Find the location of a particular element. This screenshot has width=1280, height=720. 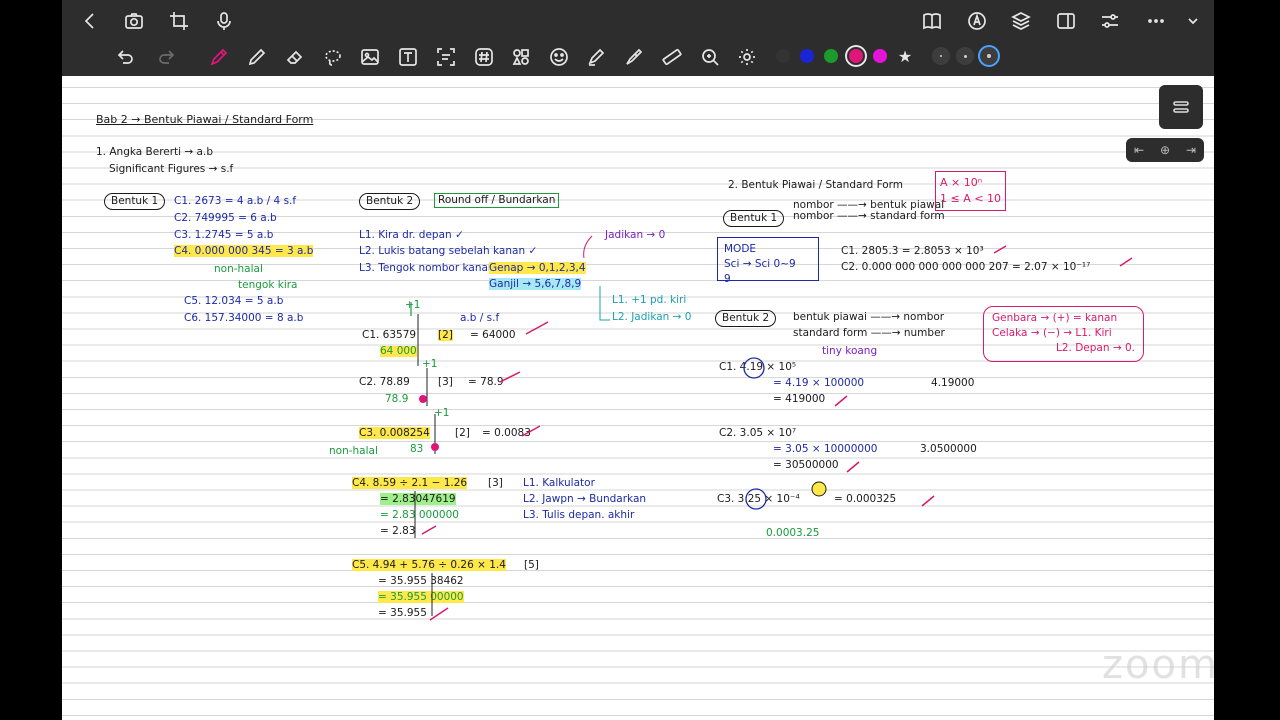

sf-b1-line-2: nombor ——→ standard form is located at coordinates (869, 216).